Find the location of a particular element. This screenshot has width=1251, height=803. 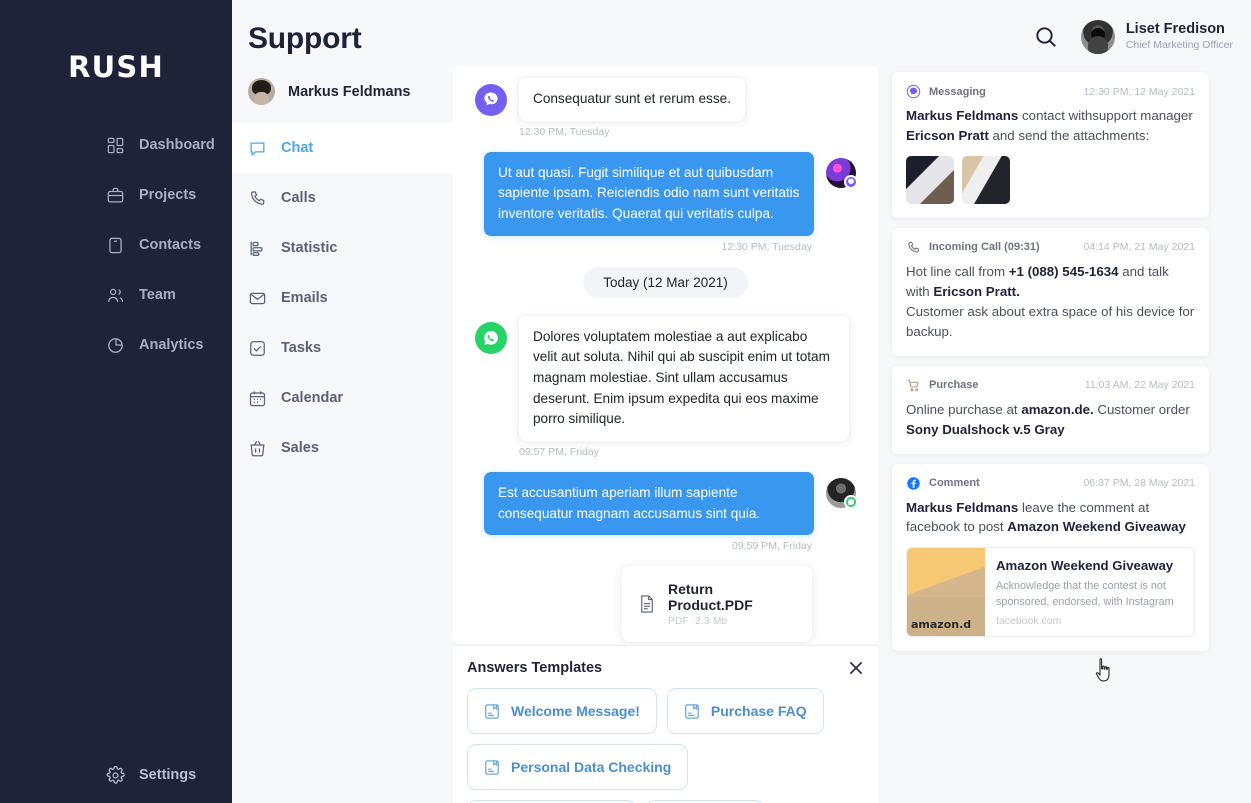

contact-card-icon is located at coordinates (115, 245).